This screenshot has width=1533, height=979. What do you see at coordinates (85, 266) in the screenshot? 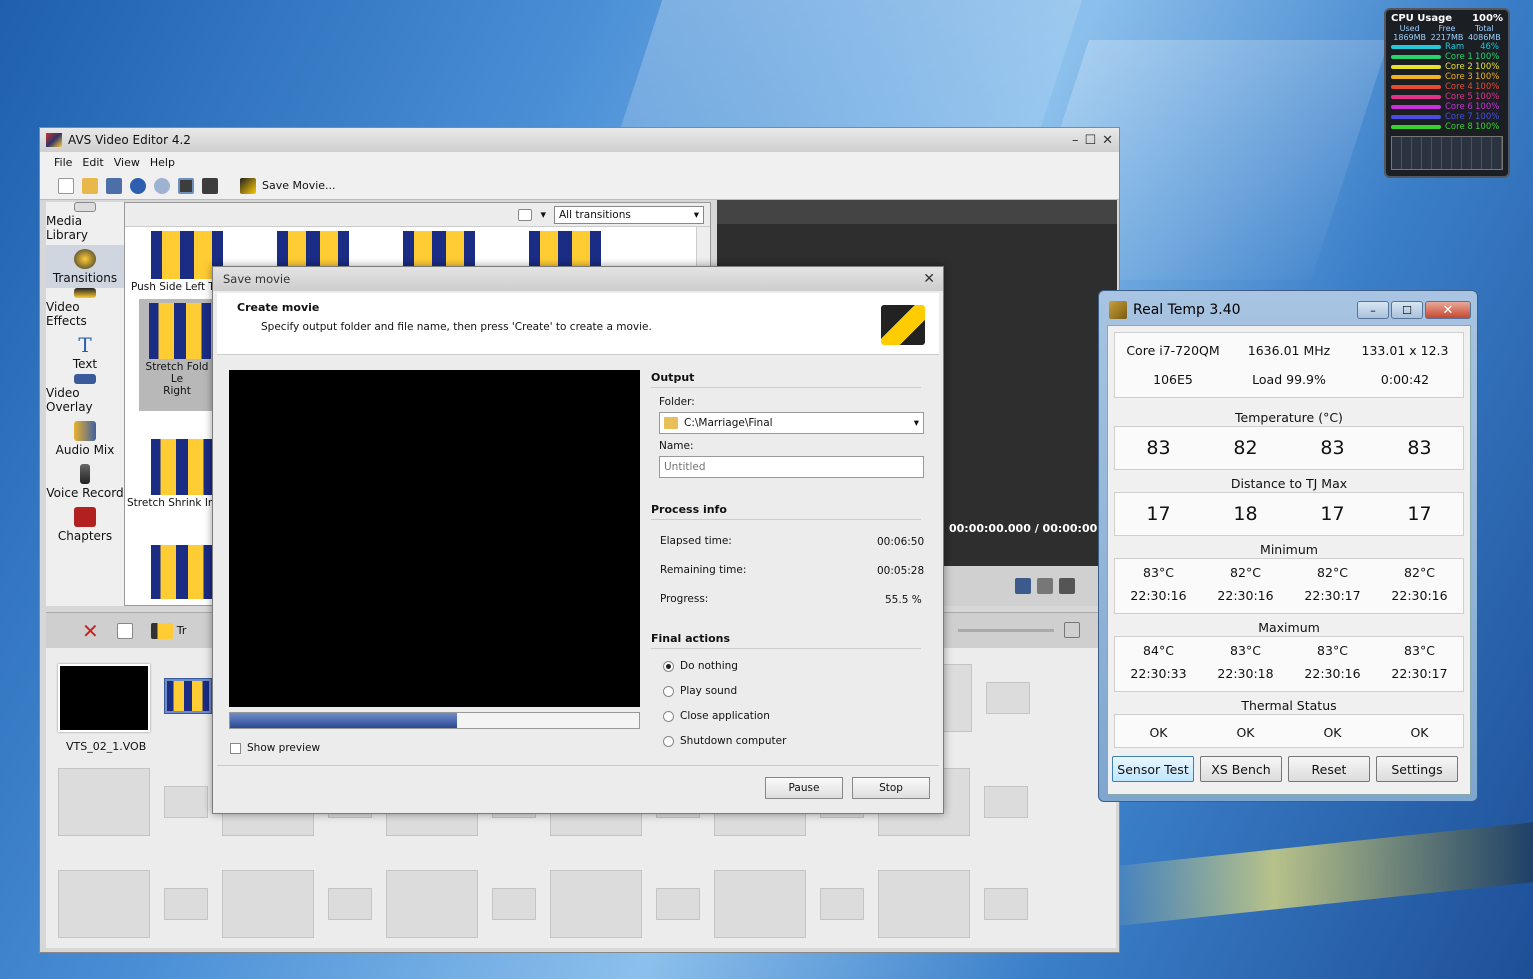
I see `sidebar-item-transitions: Transitions` at bounding box center [85, 266].